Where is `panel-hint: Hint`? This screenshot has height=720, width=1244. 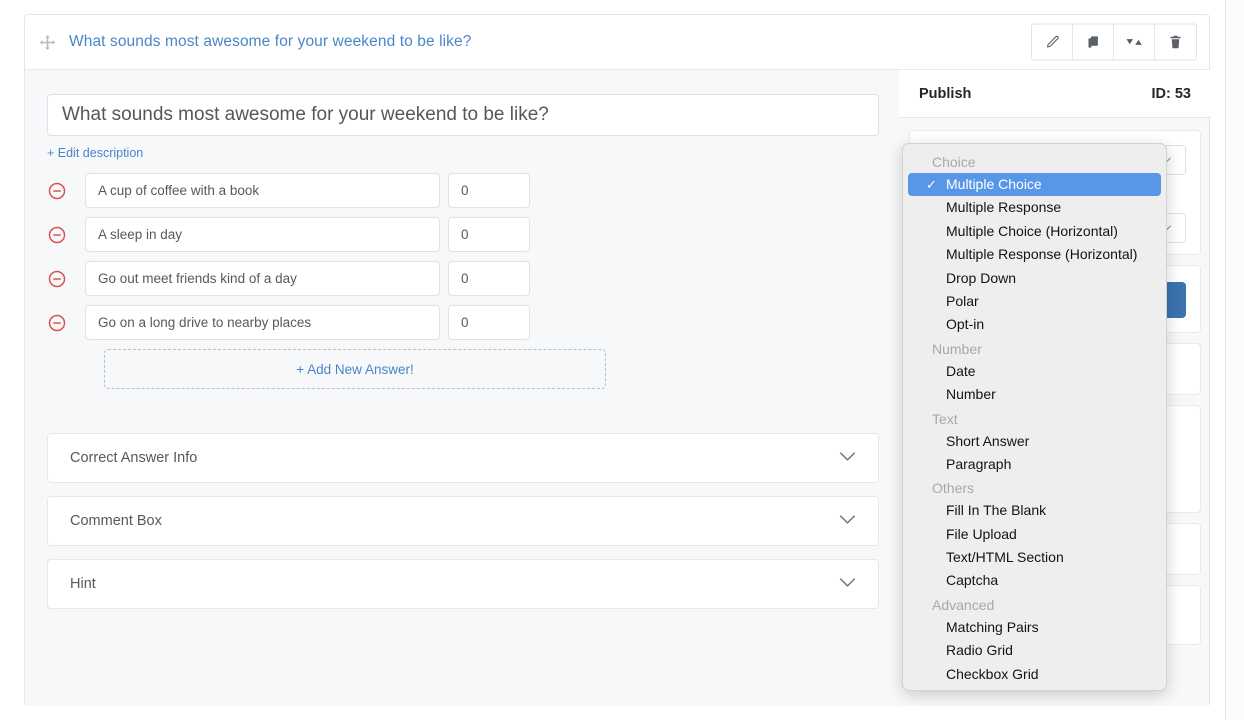 panel-hint: Hint is located at coordinates (463, 584).